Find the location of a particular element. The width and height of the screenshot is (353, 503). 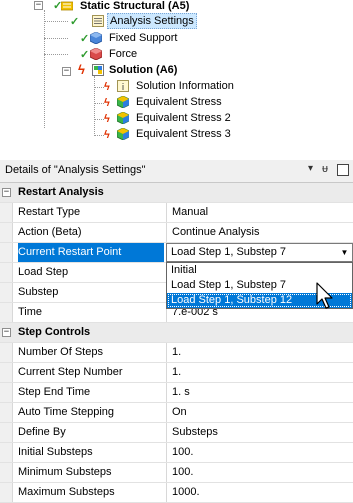

row-maximum-substeps: Maximum Substeps 1000. is located at coordinates (176, 493).